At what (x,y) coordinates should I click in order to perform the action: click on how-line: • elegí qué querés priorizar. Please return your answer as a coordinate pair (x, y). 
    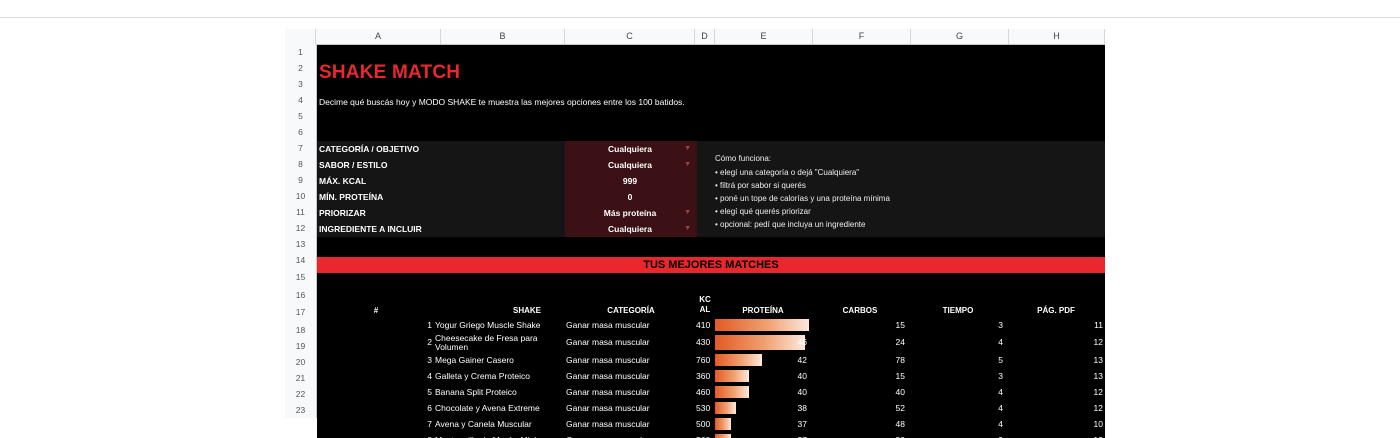
    Looking at the image, I should click on (763, 211).